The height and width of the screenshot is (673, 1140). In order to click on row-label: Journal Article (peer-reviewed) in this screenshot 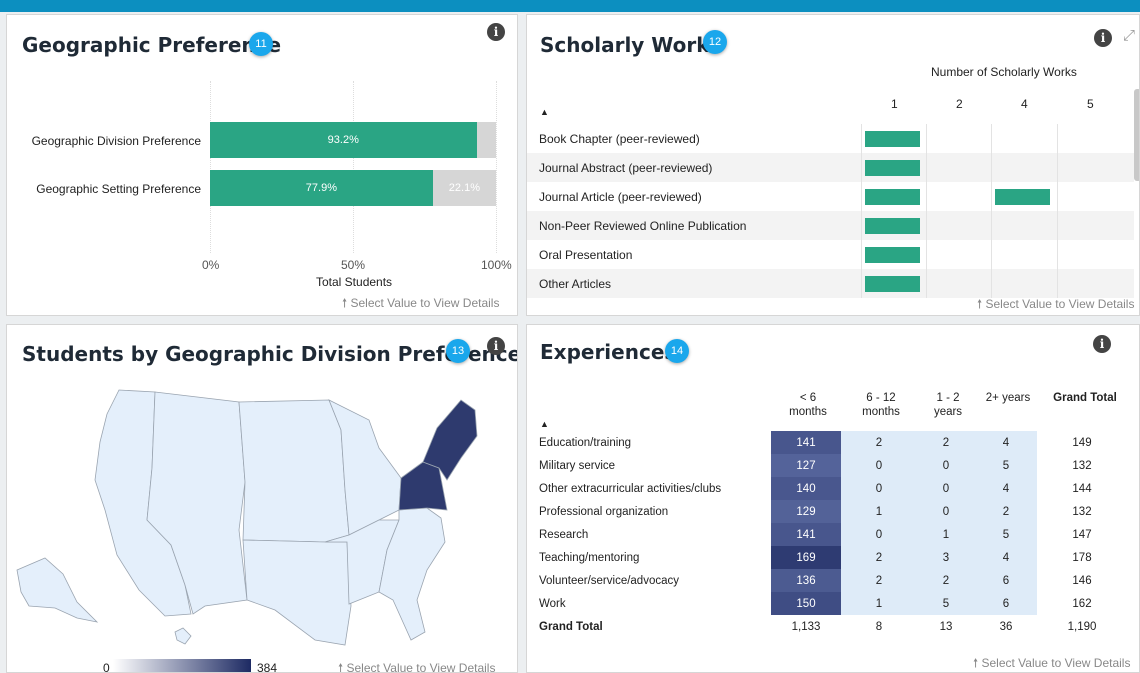, I will do `click(620, 197)`.